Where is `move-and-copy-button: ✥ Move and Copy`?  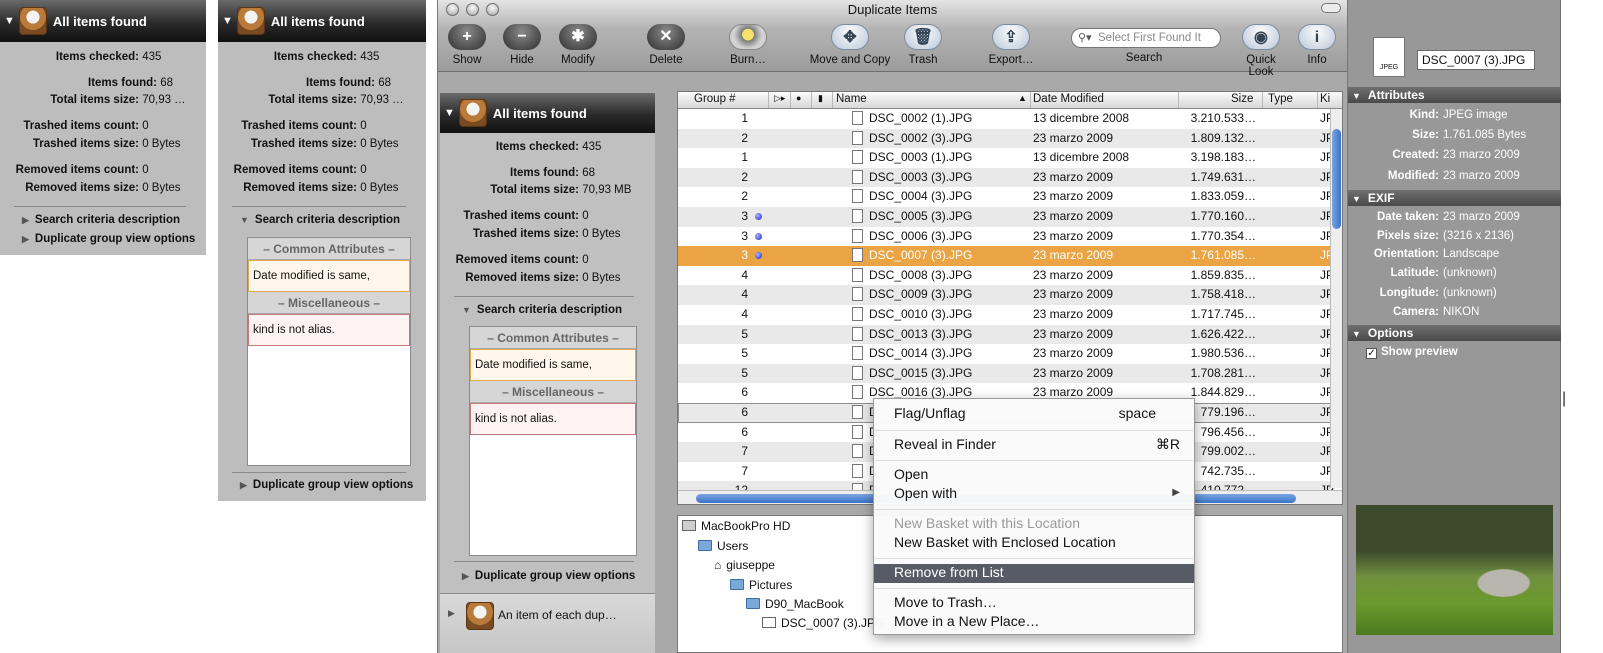 move-and-copy-button: ✥ Move and Copy is located at coordinates (850, 45).